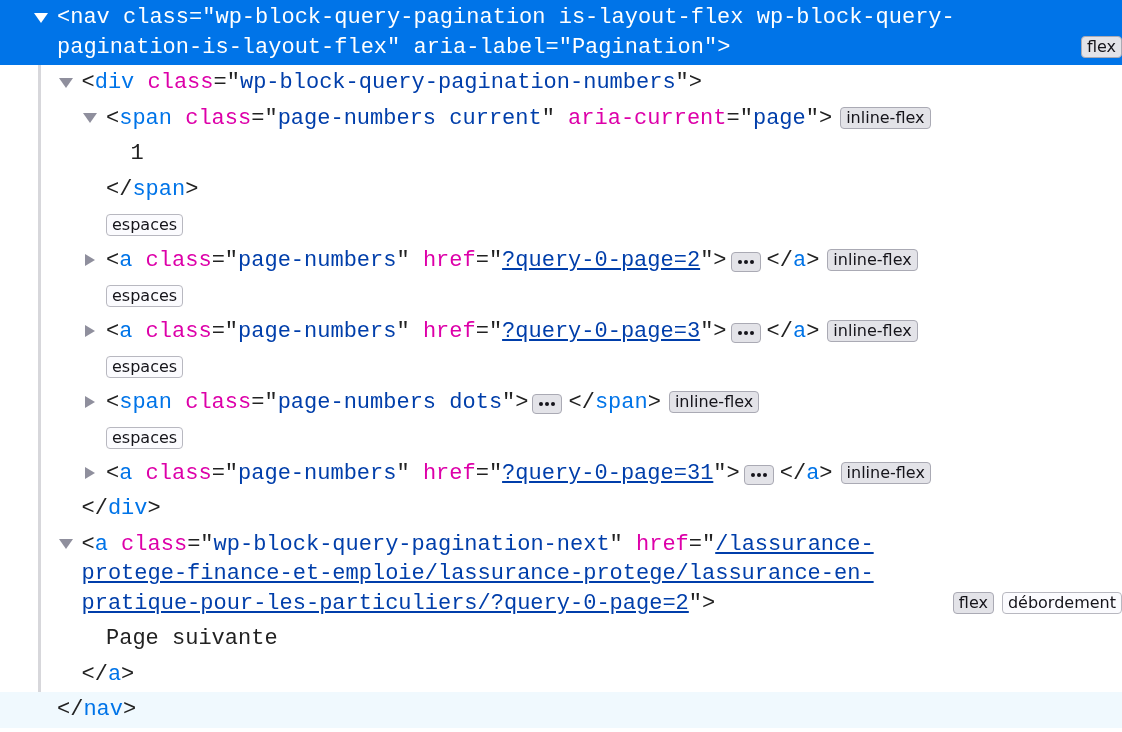 Image resolution: width=1122 pixels, height=732 pixels. Describe the element at coordinates (137, 153) in the screenshot. I see `element-text-label: 1` at that location.